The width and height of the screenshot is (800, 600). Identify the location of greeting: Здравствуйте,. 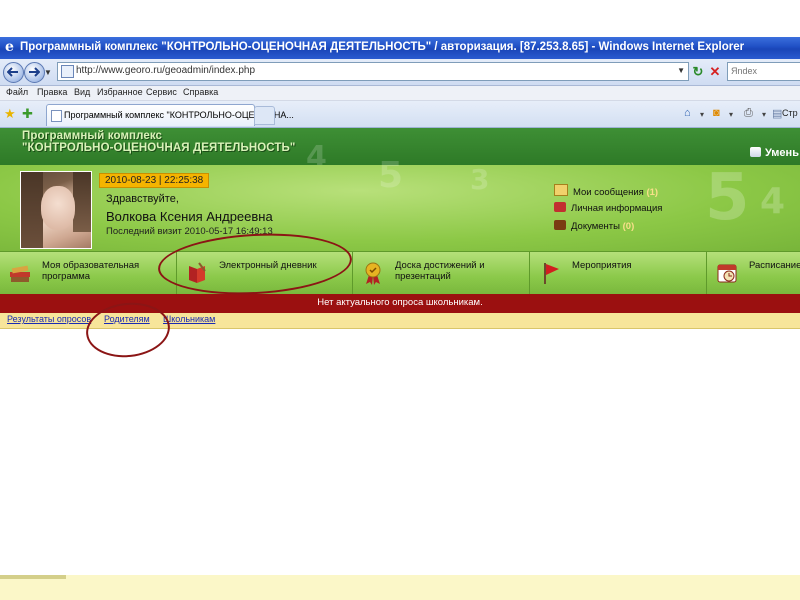
(142, 199).